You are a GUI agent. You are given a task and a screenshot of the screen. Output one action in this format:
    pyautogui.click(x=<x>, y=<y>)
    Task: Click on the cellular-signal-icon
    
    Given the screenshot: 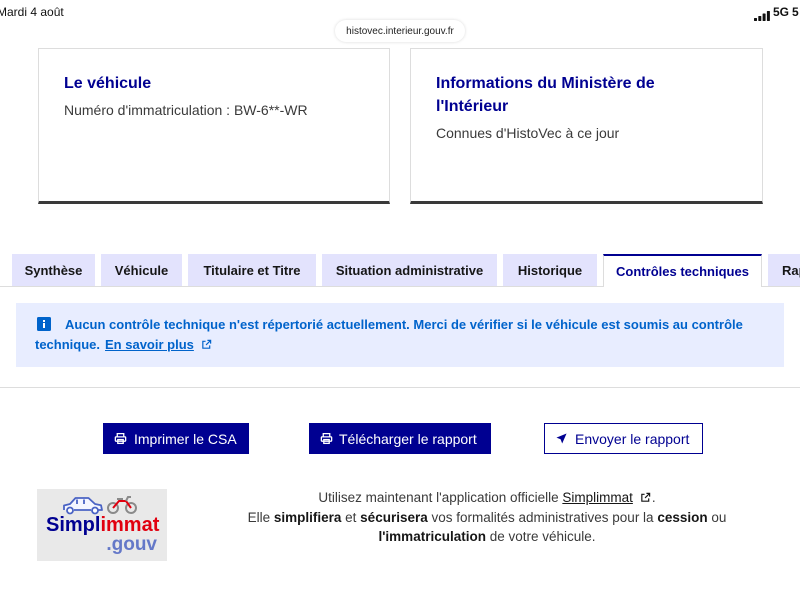 What is the action you would take?
    pyautogui.click(x=762, y=17)
    